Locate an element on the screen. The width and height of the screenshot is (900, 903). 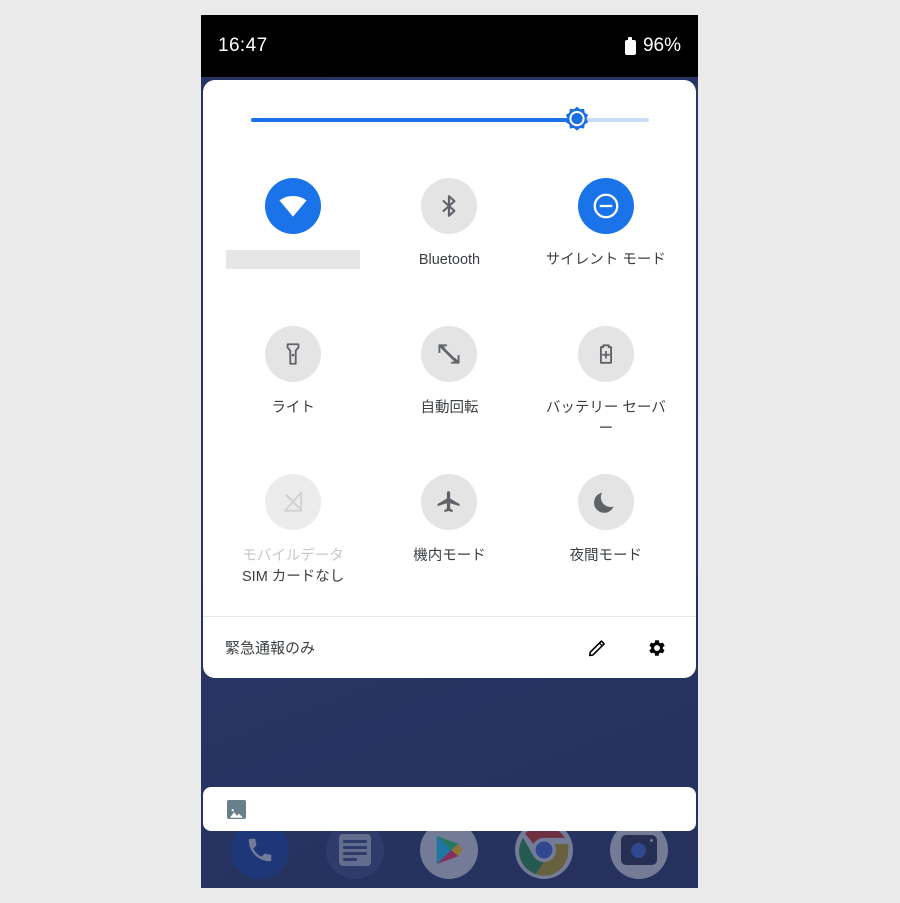
gear-icon is located at coordinates (657, 648).